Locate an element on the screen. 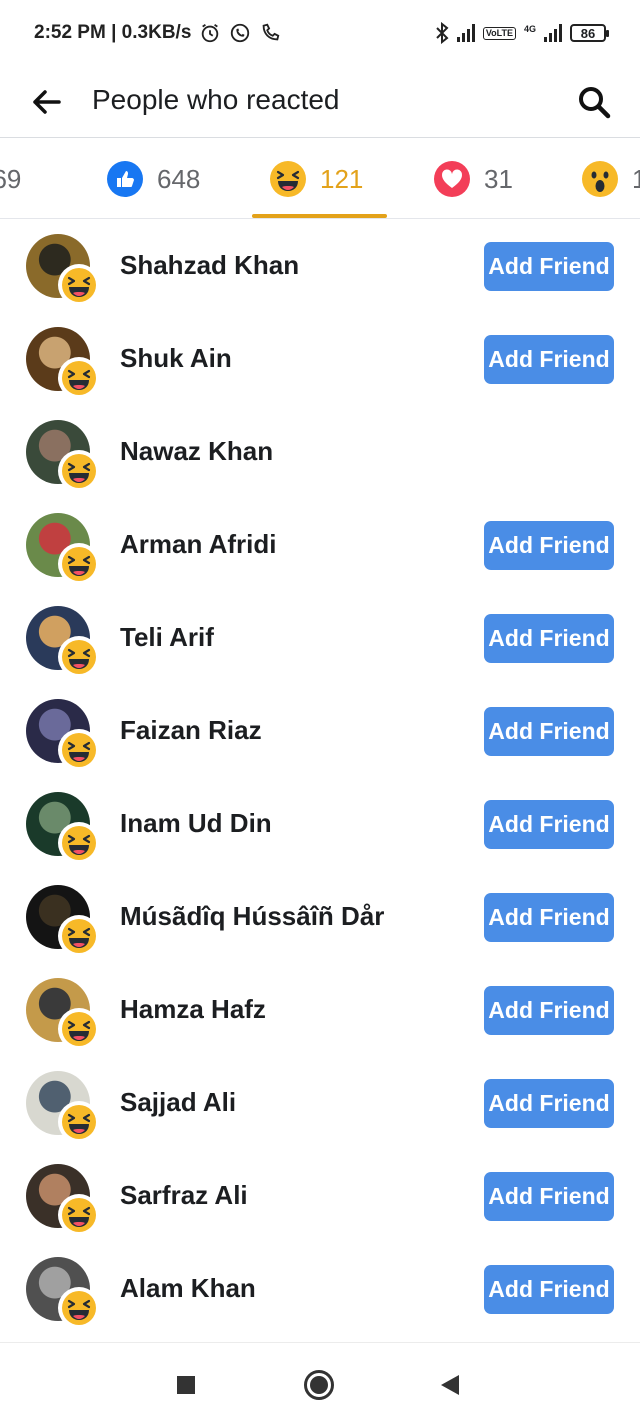  back-nav-button is located at coordinates (450, 1385).